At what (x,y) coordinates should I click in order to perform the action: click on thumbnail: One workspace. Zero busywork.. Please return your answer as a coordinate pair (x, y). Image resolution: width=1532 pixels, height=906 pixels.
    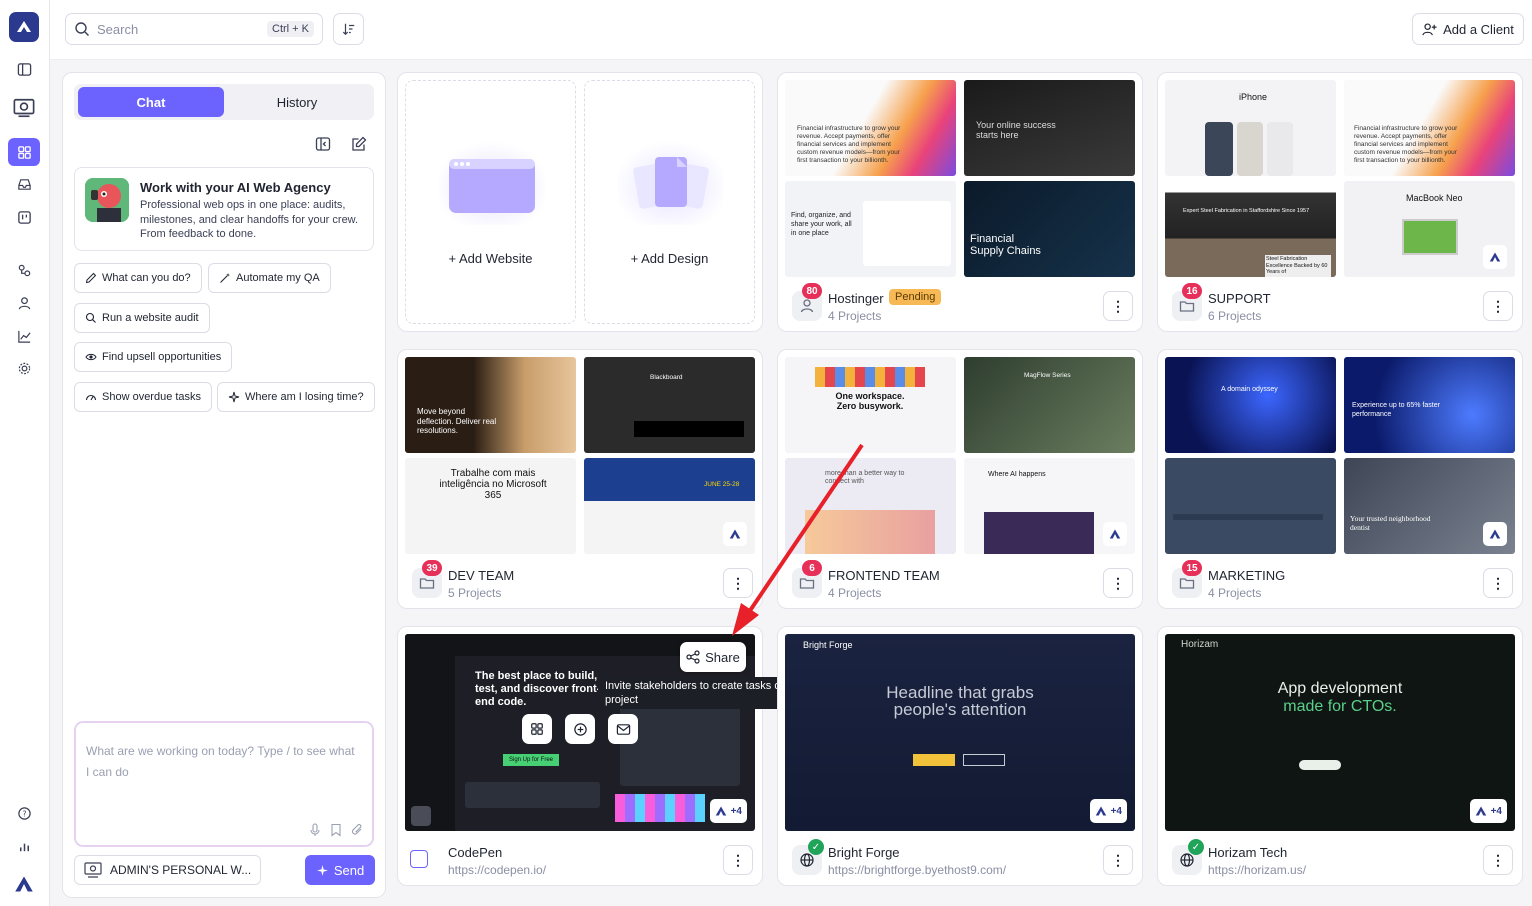
    Looking at the image, I should click on (870, 405).